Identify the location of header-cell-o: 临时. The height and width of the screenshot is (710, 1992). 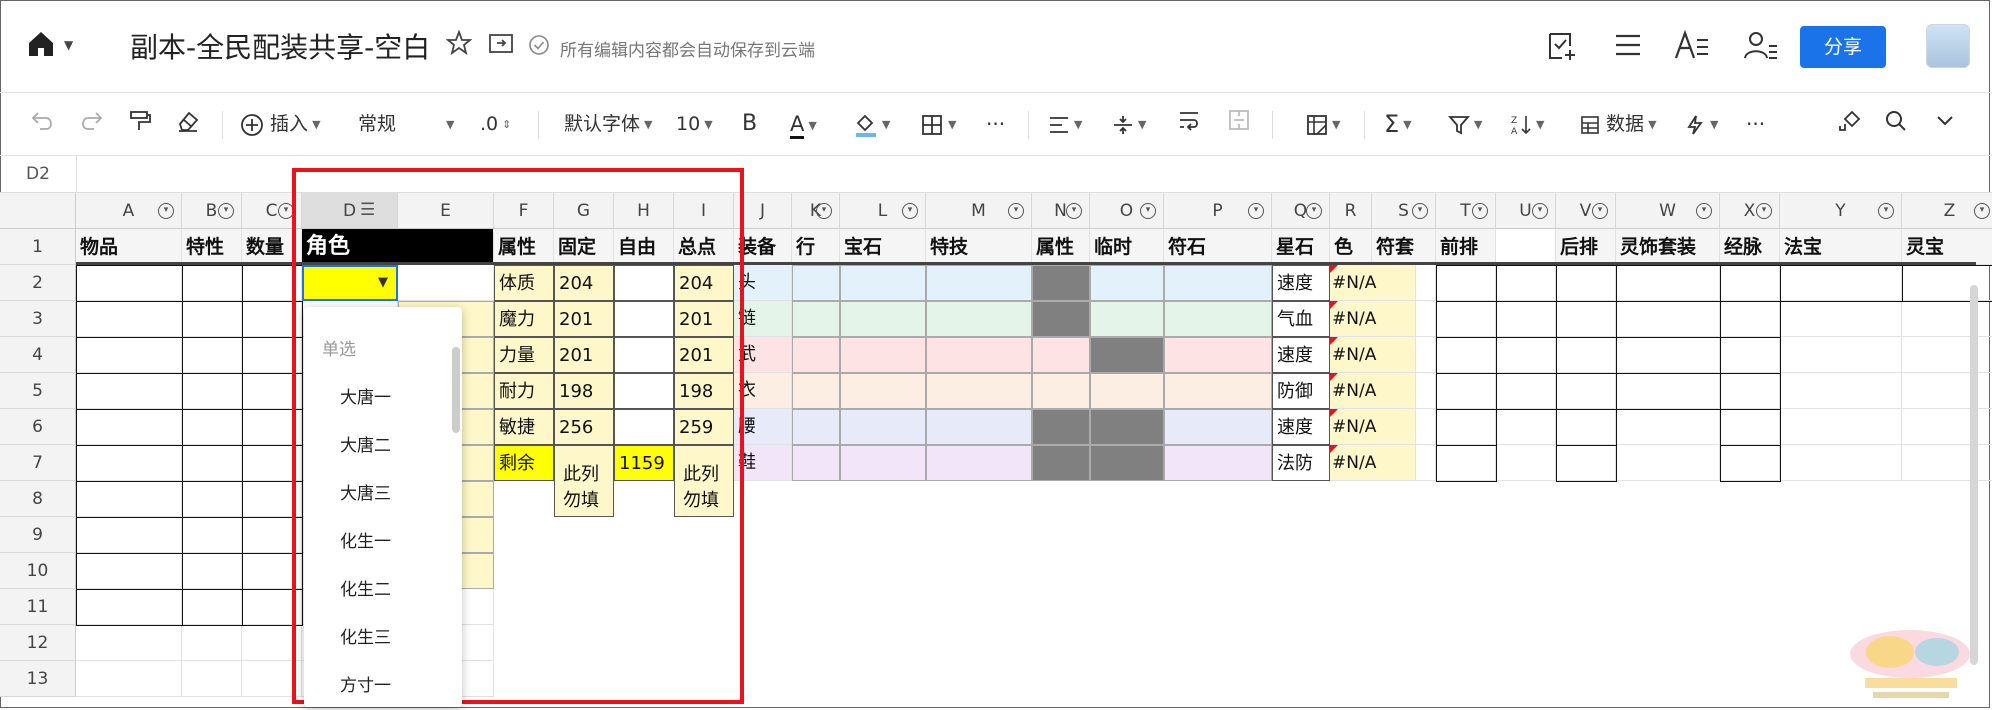
(1127, 247).